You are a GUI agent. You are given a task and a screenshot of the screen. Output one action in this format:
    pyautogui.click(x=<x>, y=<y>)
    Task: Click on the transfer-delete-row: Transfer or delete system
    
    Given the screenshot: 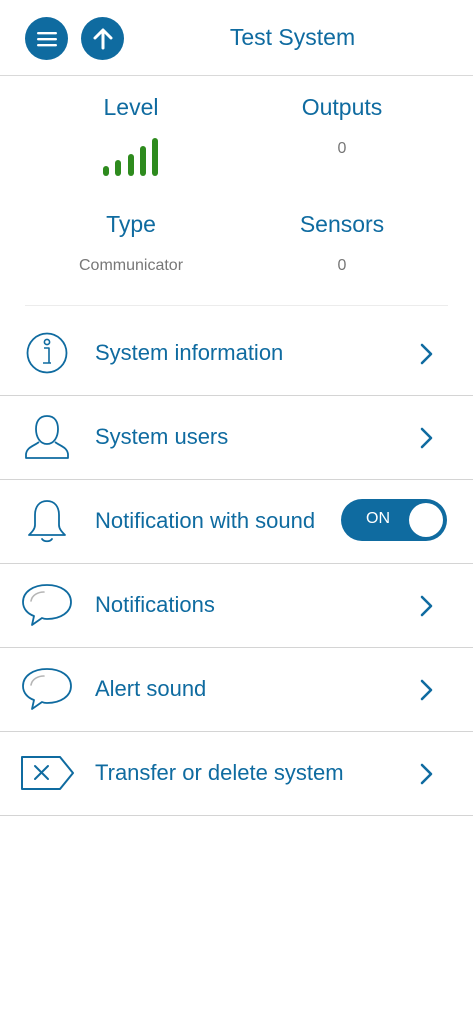 What is the action you would take?
    pyautogui.click(x=236, y=774)
    